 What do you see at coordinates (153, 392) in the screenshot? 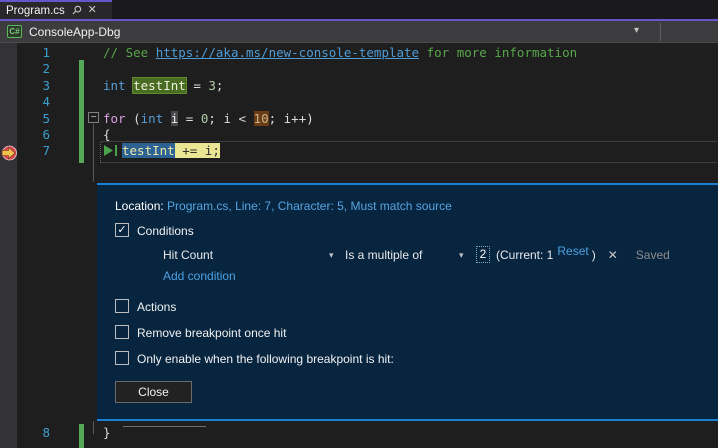
I see `close-button: Close` at bounding box center [153, 392].